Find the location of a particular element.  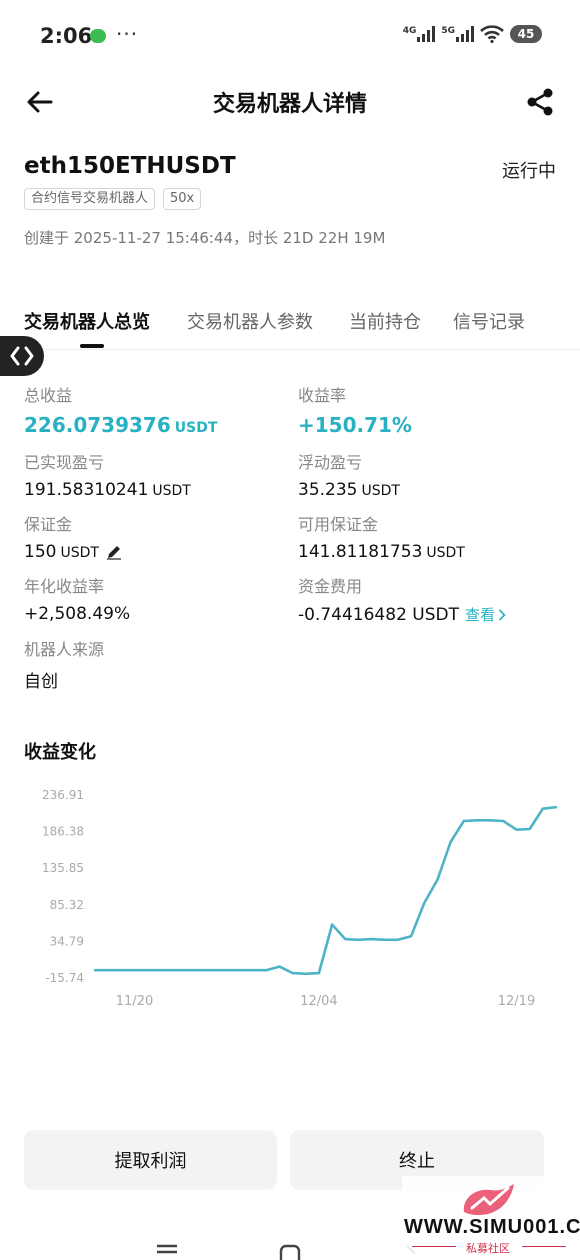

profit-series-line is located at coordinates (326, 890).